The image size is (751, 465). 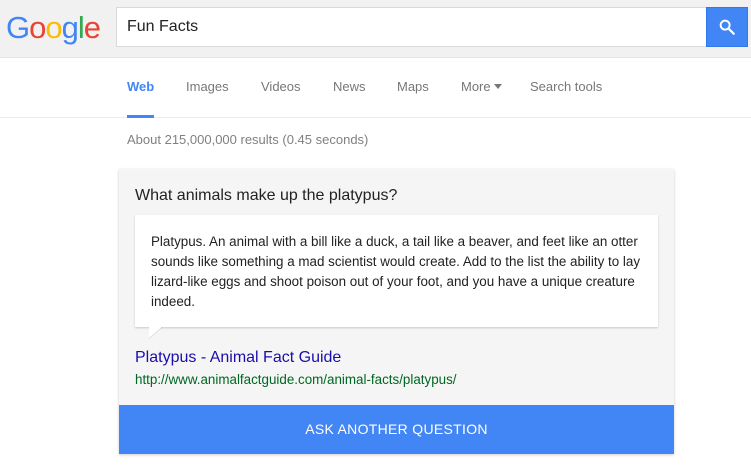 I want to click on ask-another-question-button: ASK ANOTHER QUESTION, so click(x=396, y=429).